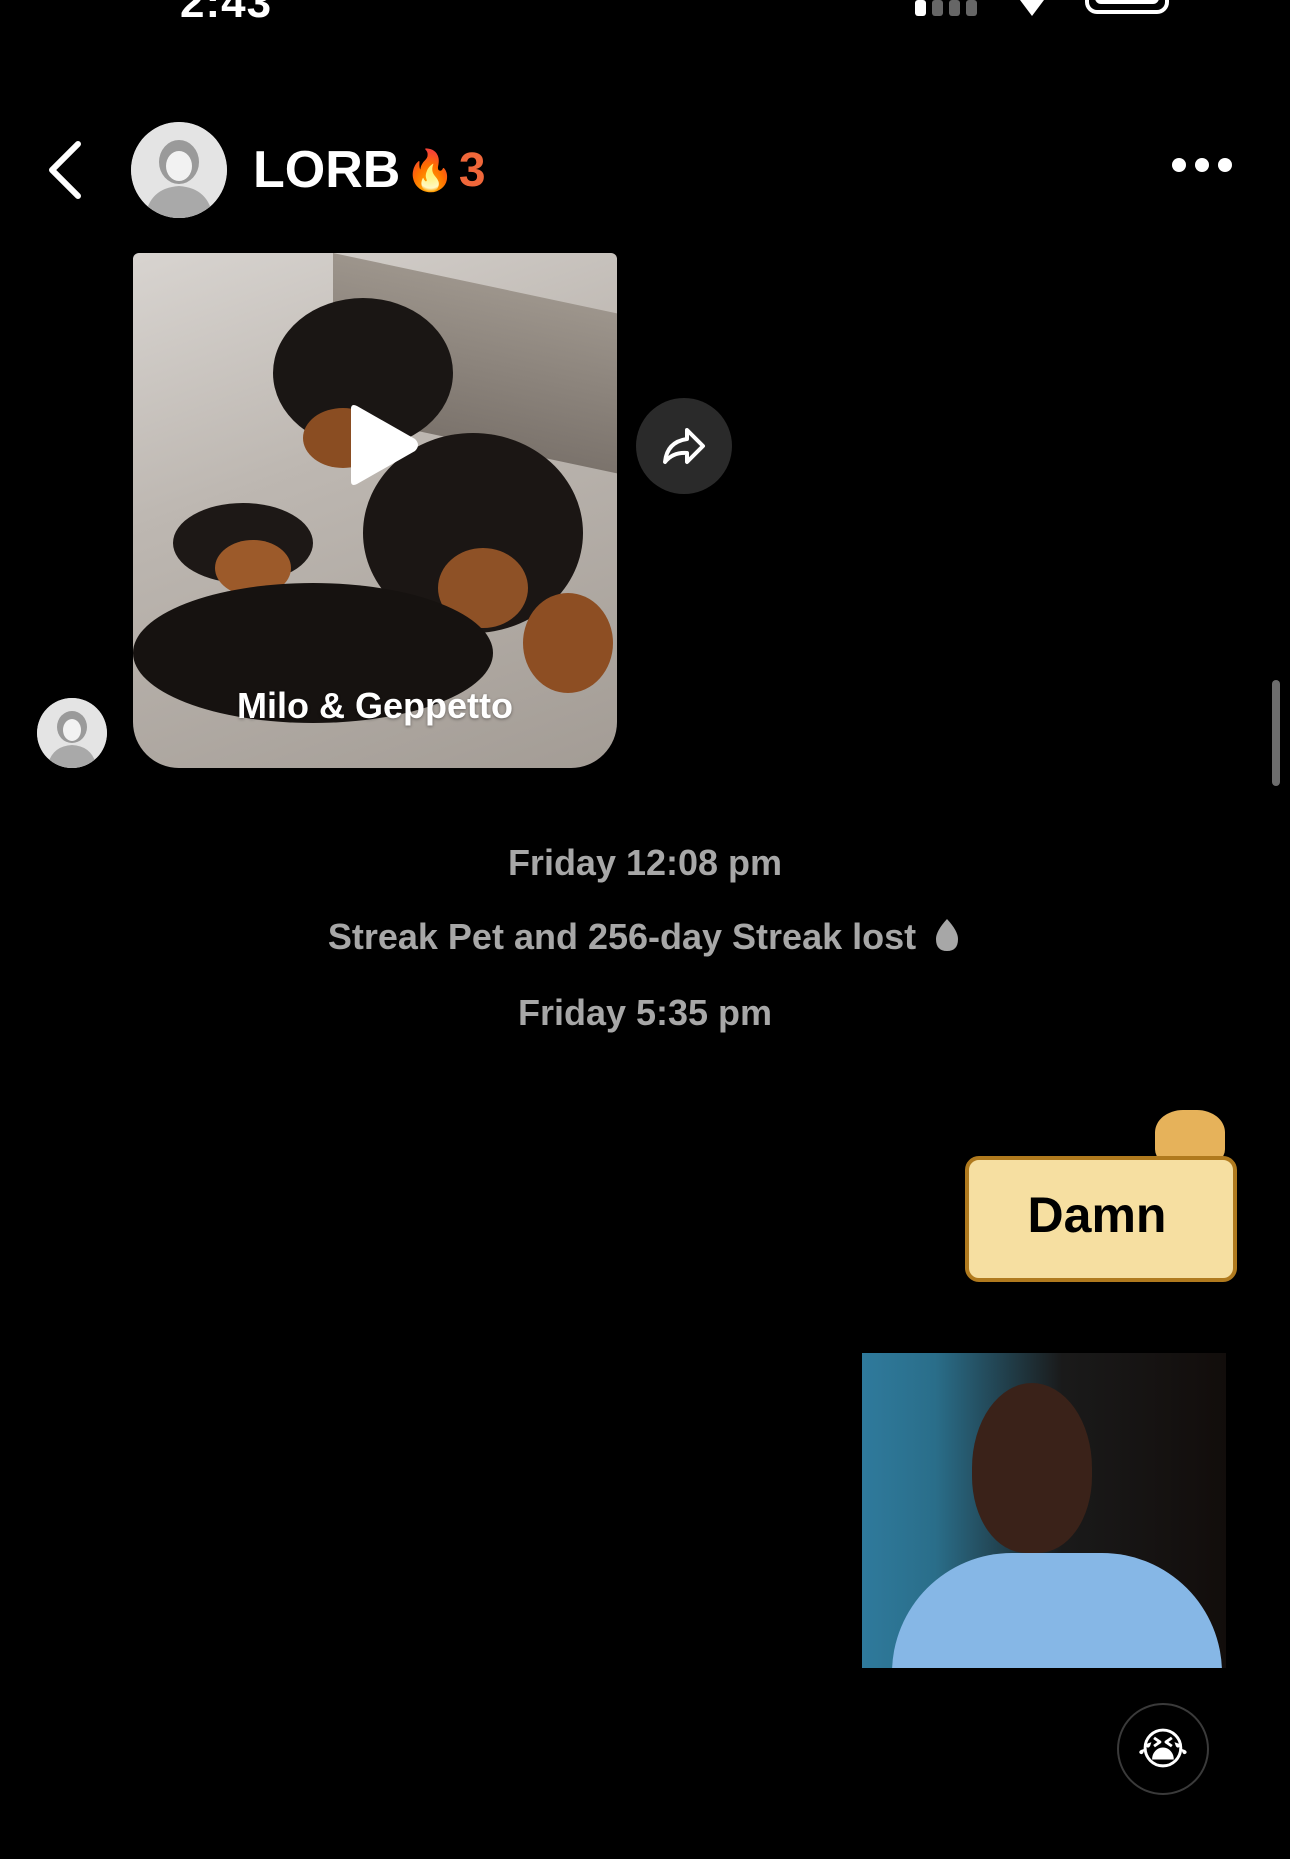 The image size is (1290, 1859). Describe the element at coordinates (375, 705) in the screenshot. I see `video-caption: Milo & Geppetto` at that location.